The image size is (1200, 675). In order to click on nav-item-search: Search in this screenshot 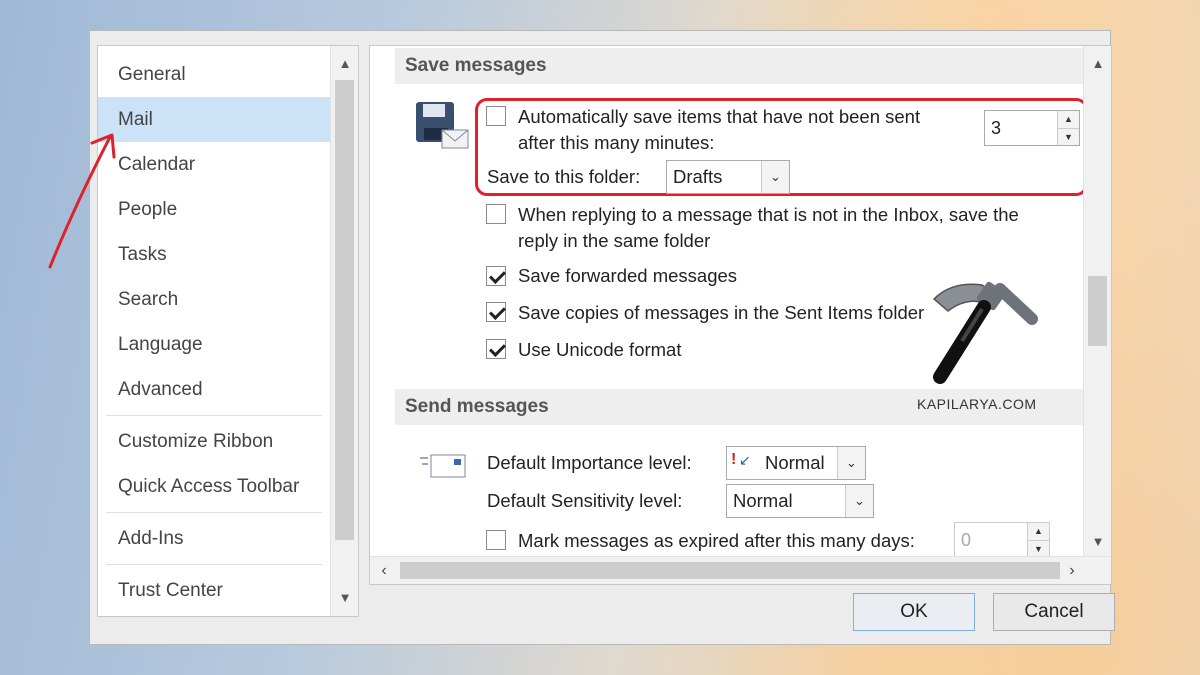, I will do `click(214, 299)`.